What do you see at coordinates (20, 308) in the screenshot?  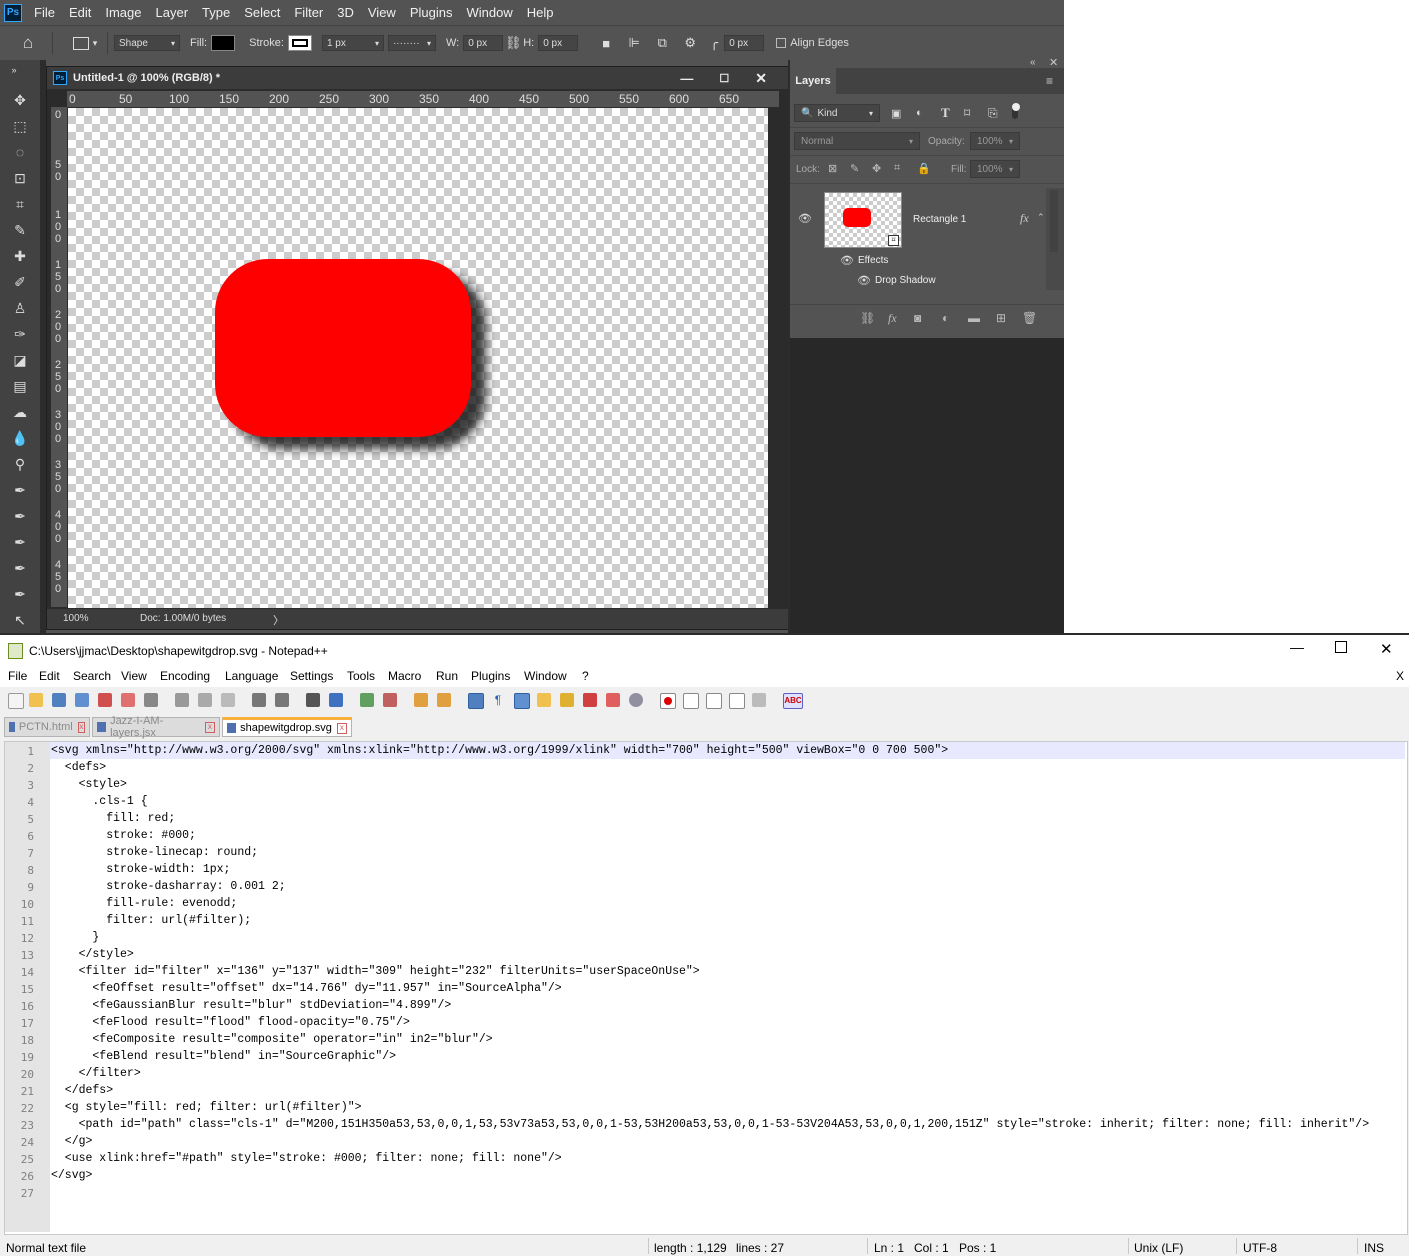 I see `clone-stamp-tool-icon: ♙` at bounding box center [20, 308].